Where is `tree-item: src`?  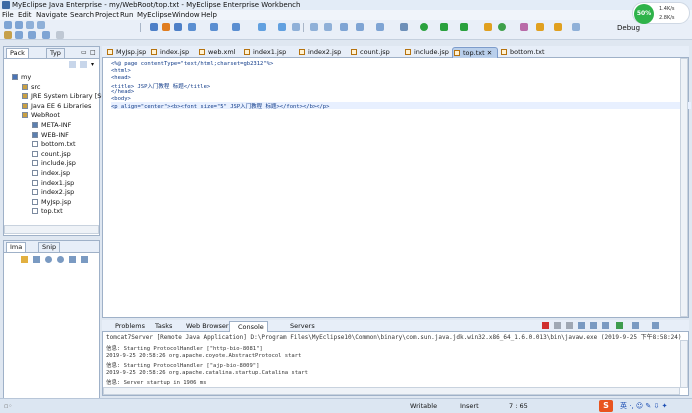 tree-item: src is located at coordinates (36, 87).